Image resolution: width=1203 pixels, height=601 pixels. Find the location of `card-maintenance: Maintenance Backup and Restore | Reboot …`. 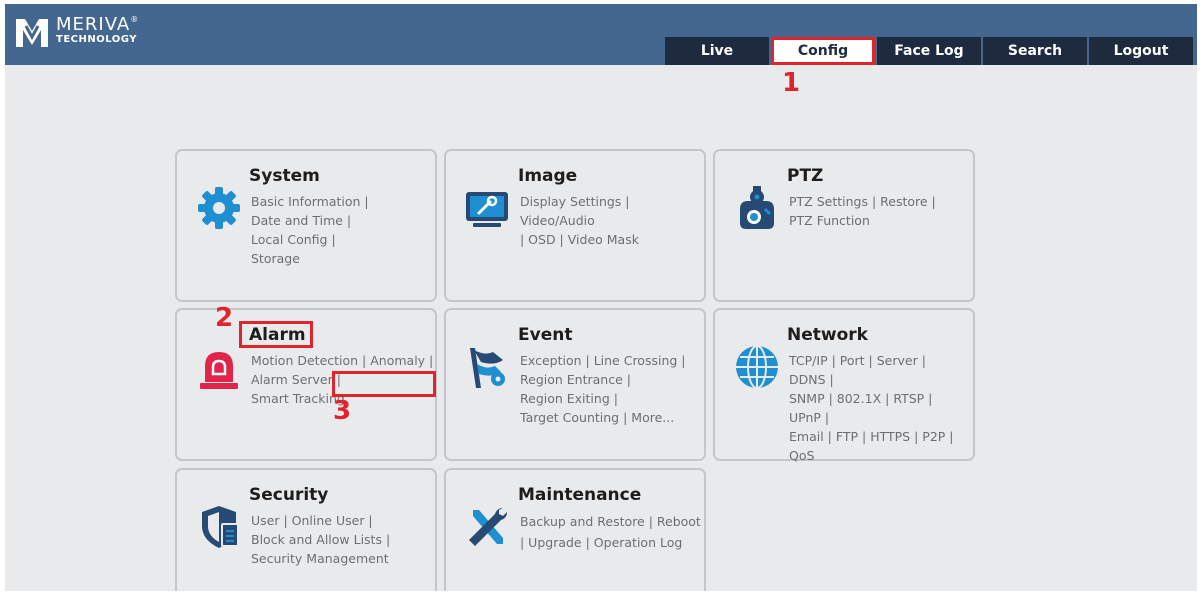

card-maintenance: Maintenance Backup and Restore | Reboot … is located at coordinates (575, 529).